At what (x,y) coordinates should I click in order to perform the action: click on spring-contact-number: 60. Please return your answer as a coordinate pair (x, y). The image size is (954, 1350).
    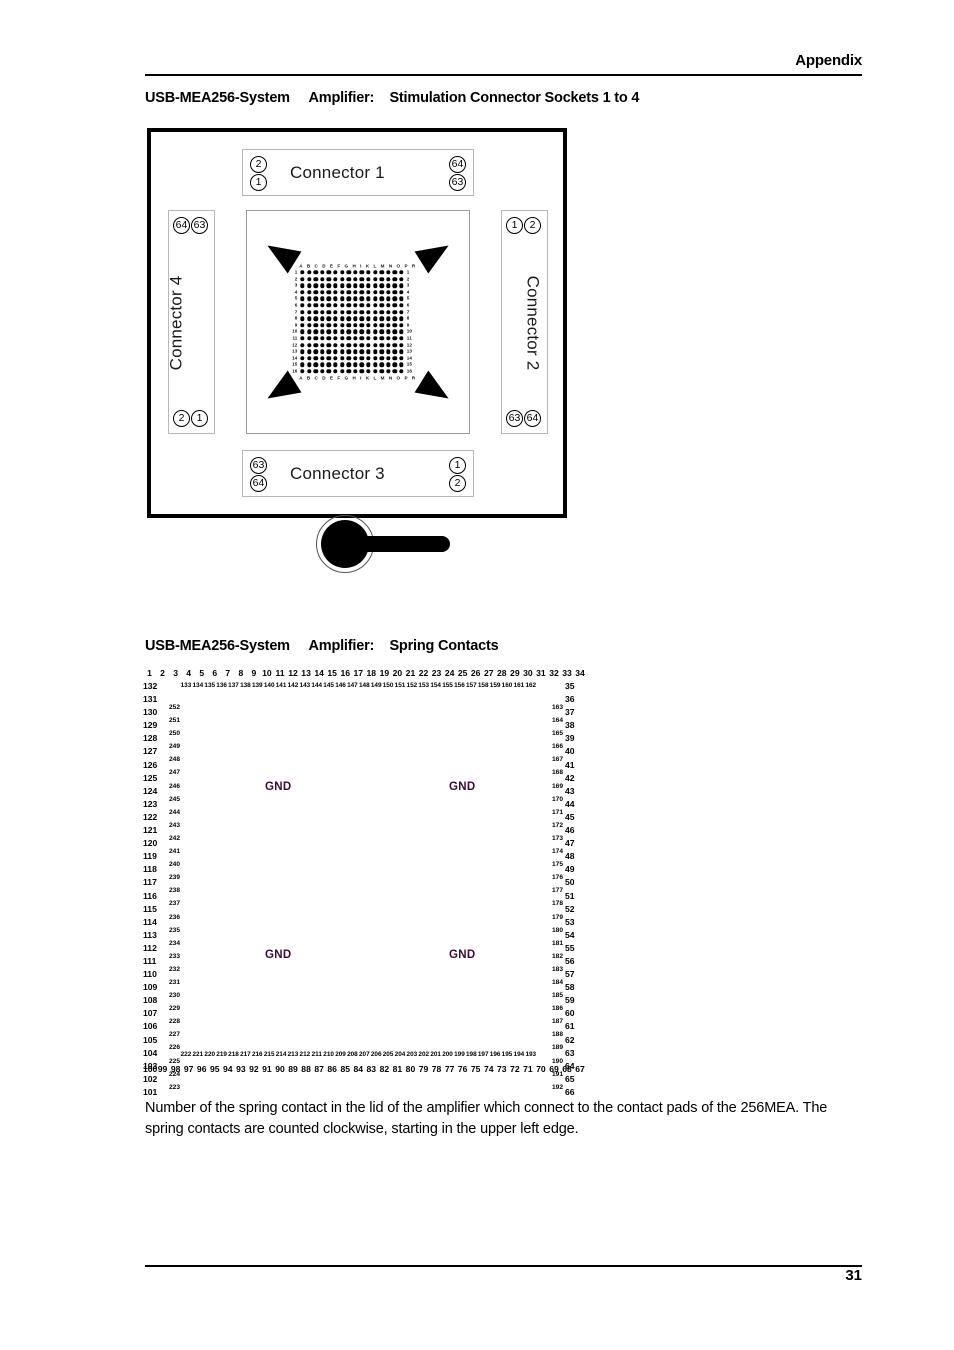
    Looking at the image, I should click on (570, 1013).